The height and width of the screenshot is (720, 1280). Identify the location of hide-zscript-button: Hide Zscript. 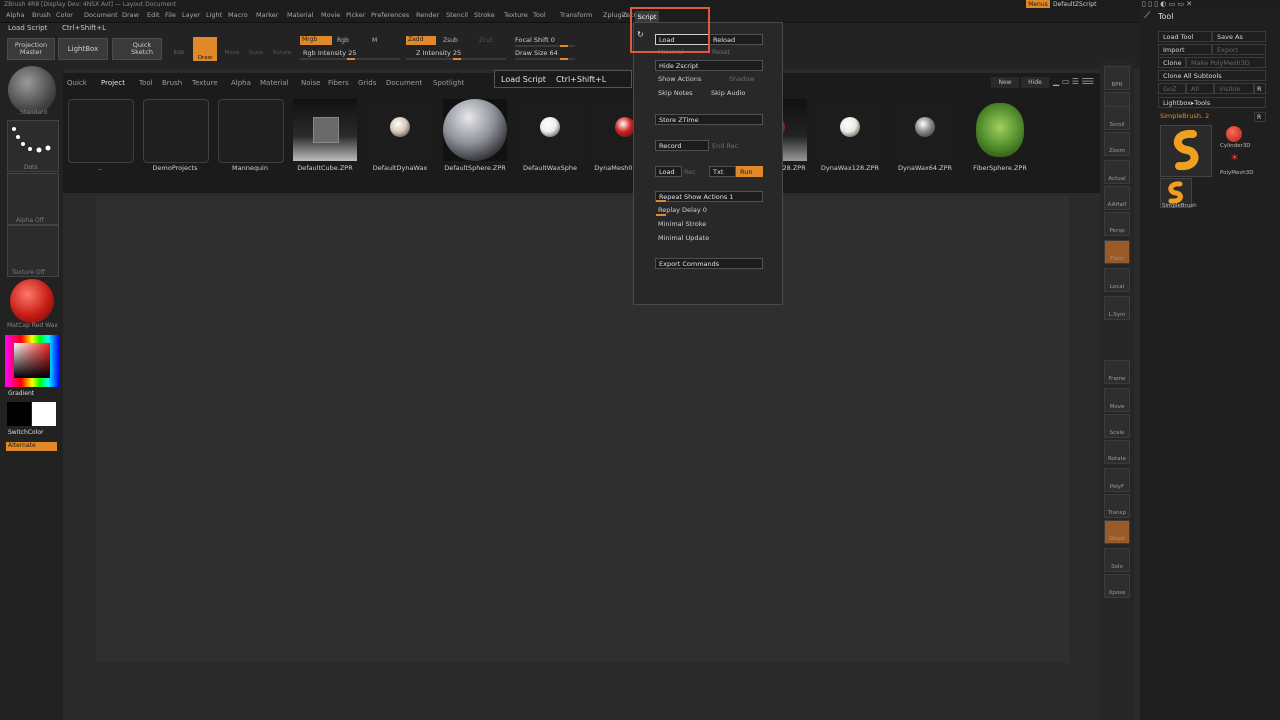
(709, 65).